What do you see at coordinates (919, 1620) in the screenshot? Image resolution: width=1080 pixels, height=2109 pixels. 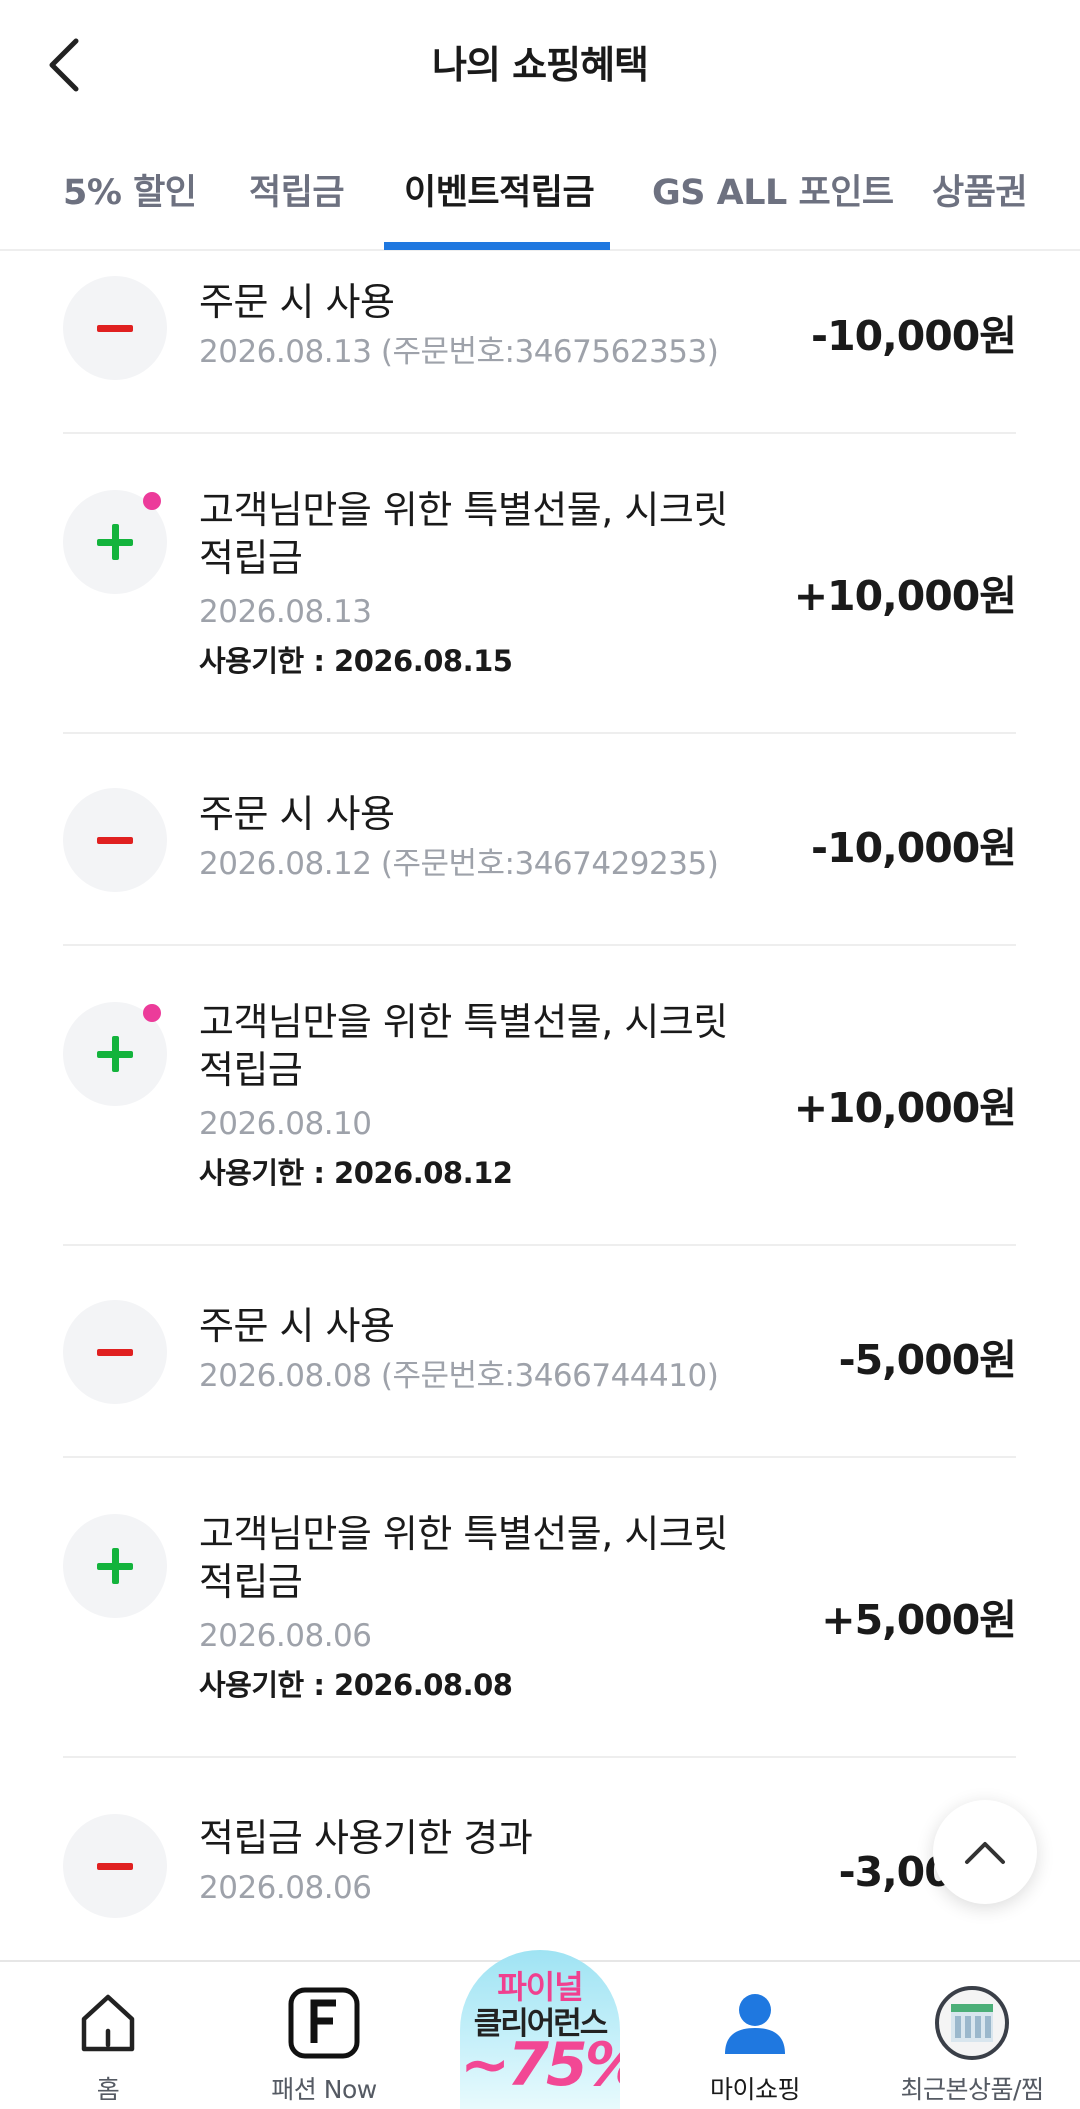 I see `transaction-amount: +5,000원` at bounding box center [919, 1620].